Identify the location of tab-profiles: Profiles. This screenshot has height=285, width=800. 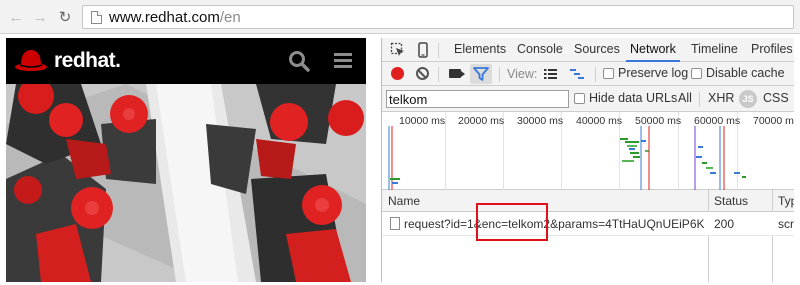
(772, 49).